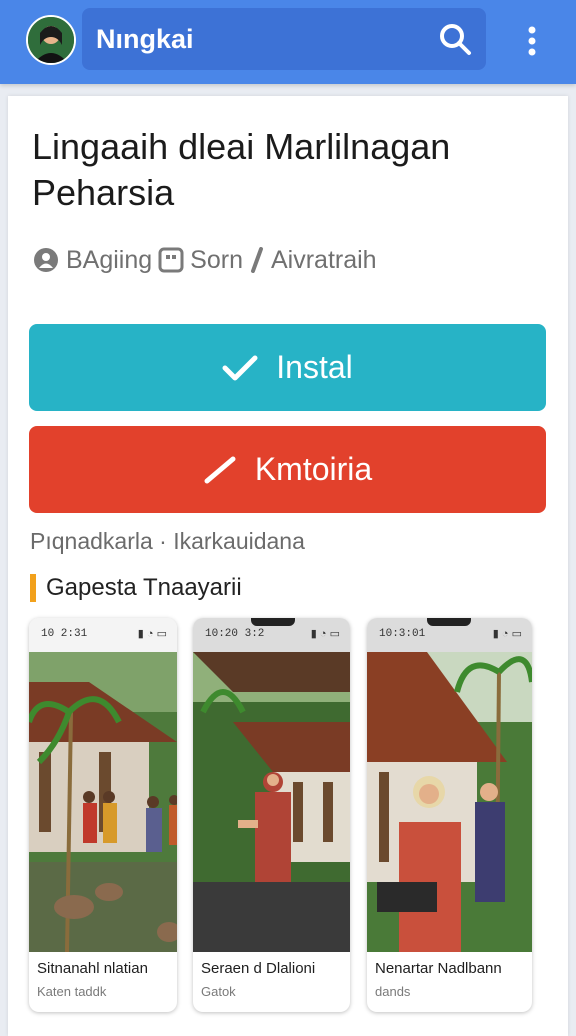 Image resolution: width=576 pixels, height=1036 pixels. I want to click on phone-status-bar: 10 2:31 ▮ ◔ ▭, so click(103, 635).